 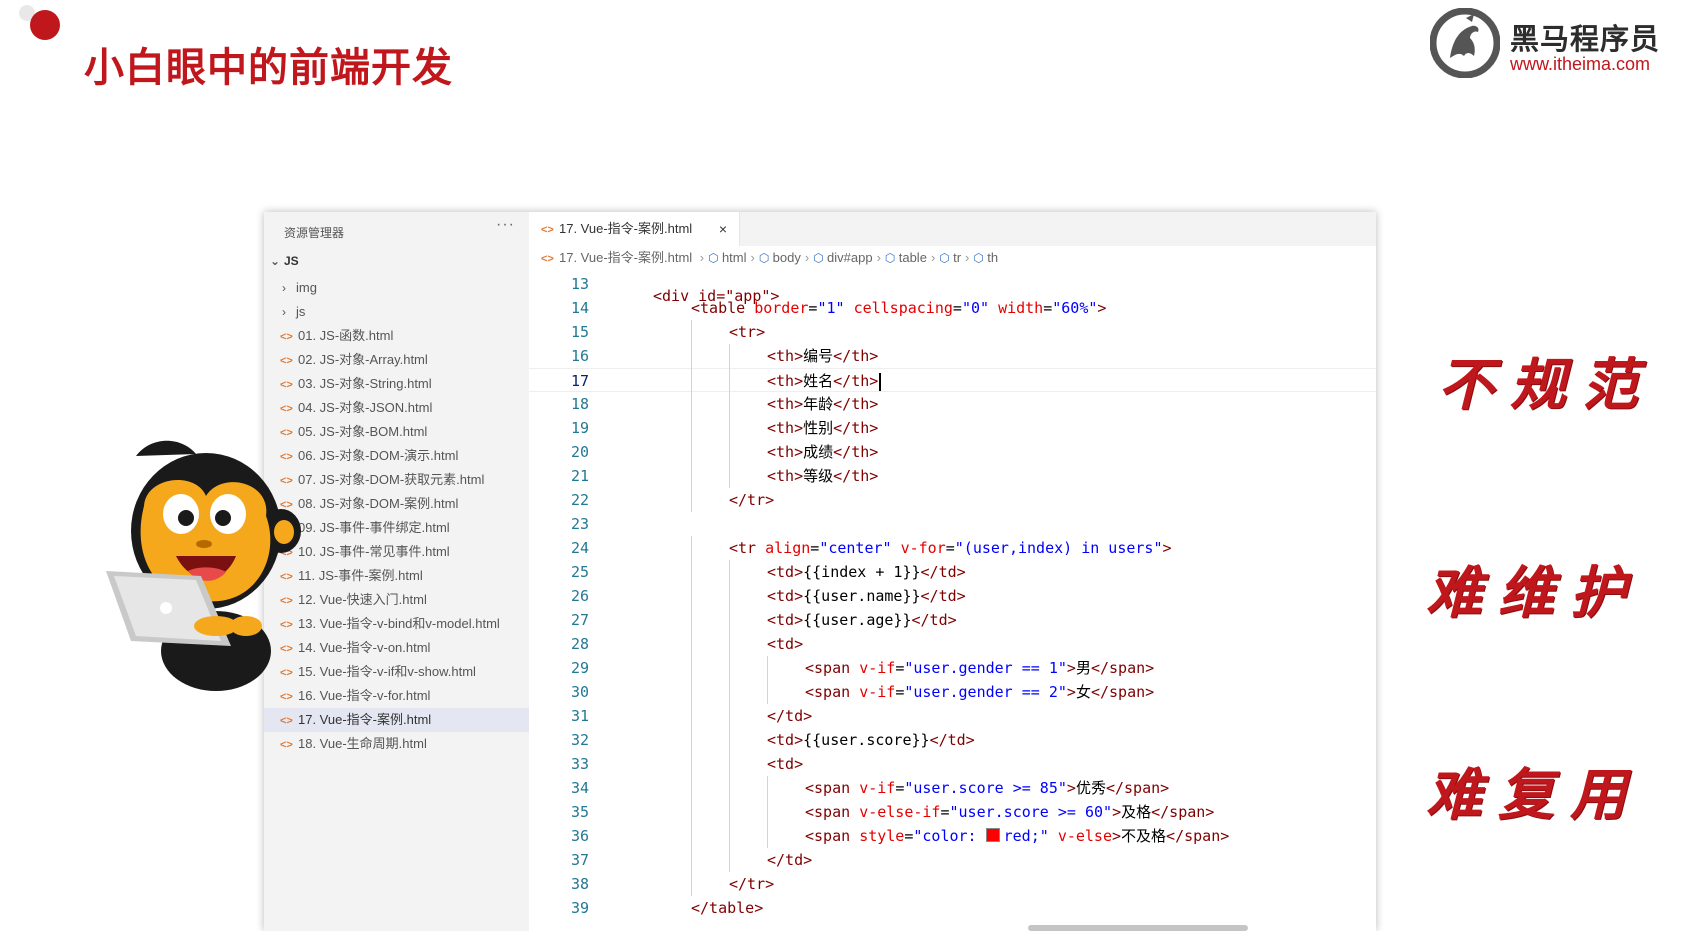 I want to click on file-label: 10. JS-事件-常见事件.html, so click(x=374, y=551).